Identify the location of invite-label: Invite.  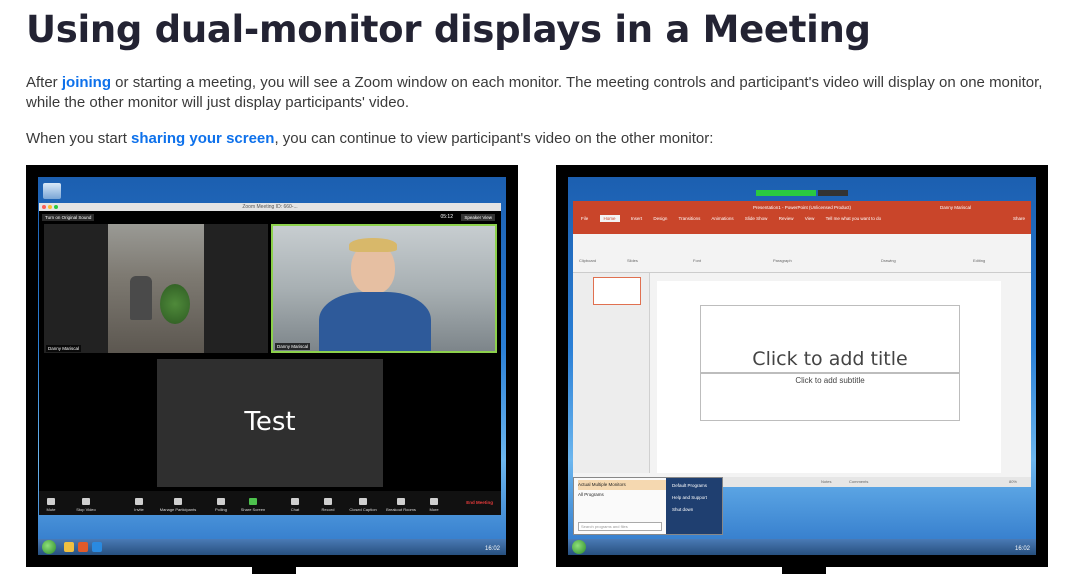
(139, 509).